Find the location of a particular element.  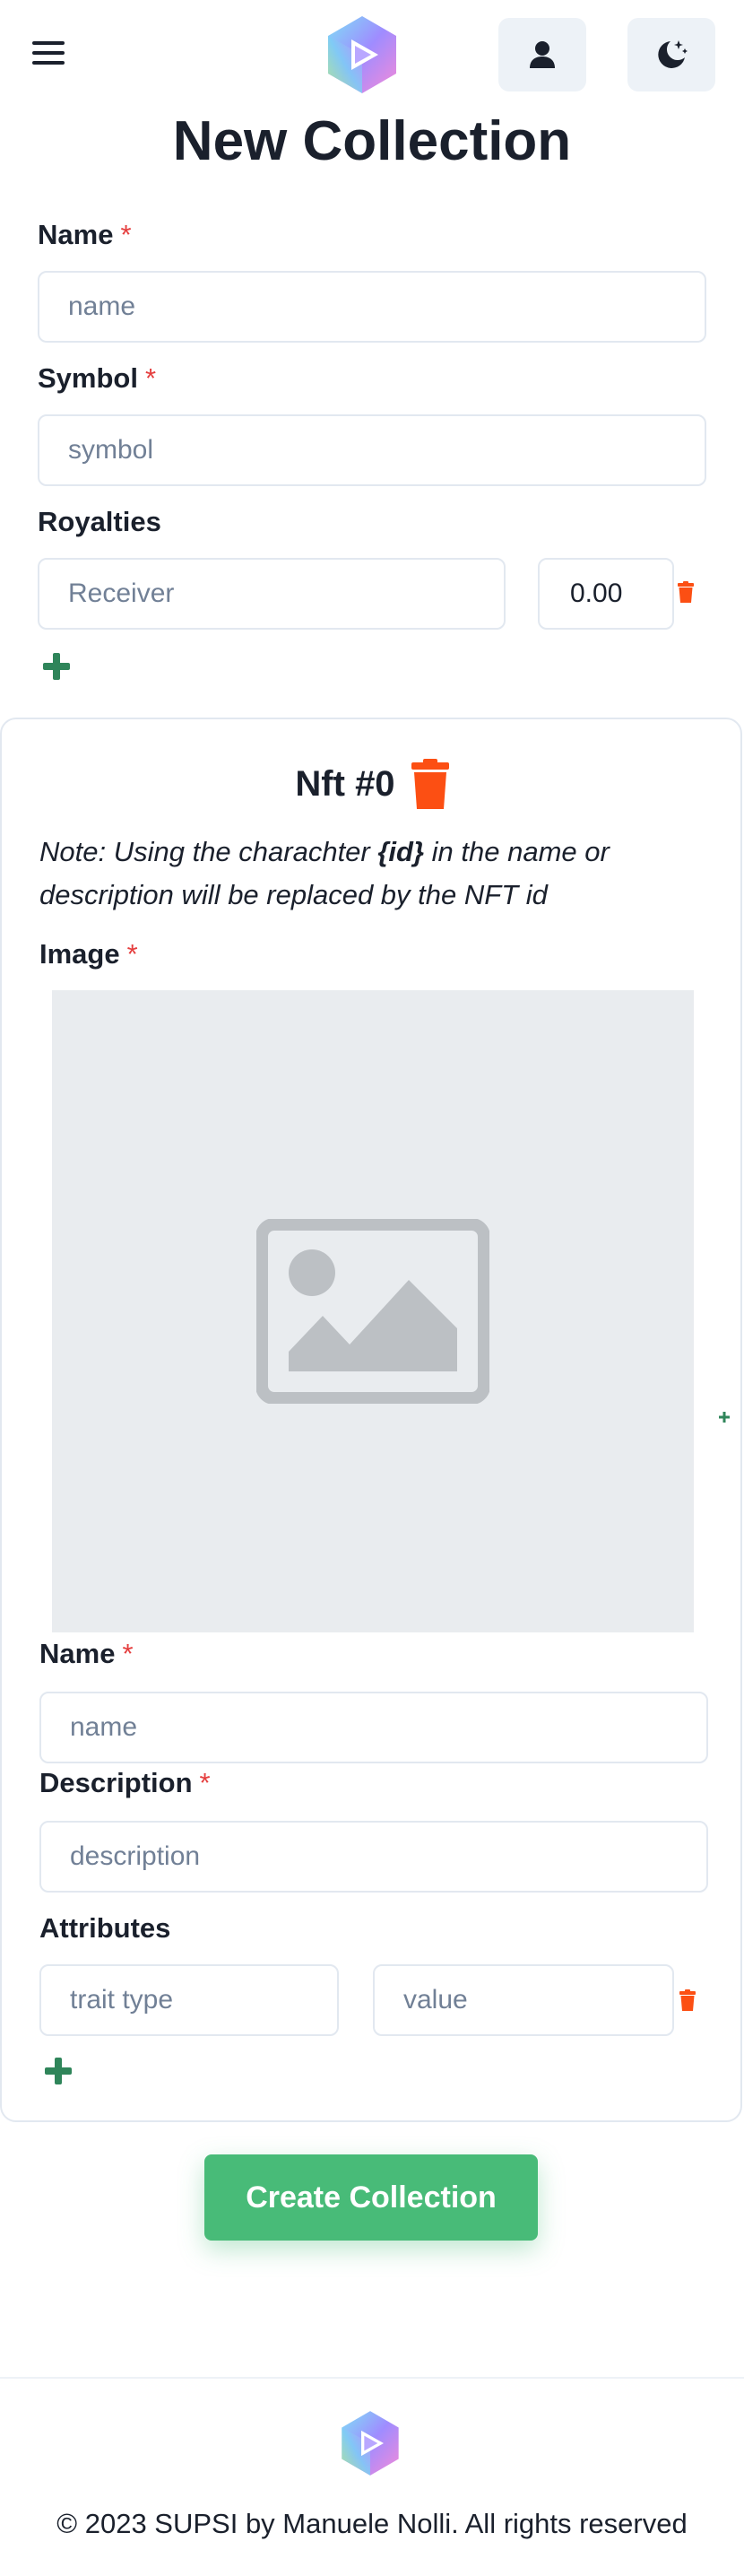

theme-toggle-button is located at coordinates (671, 54).